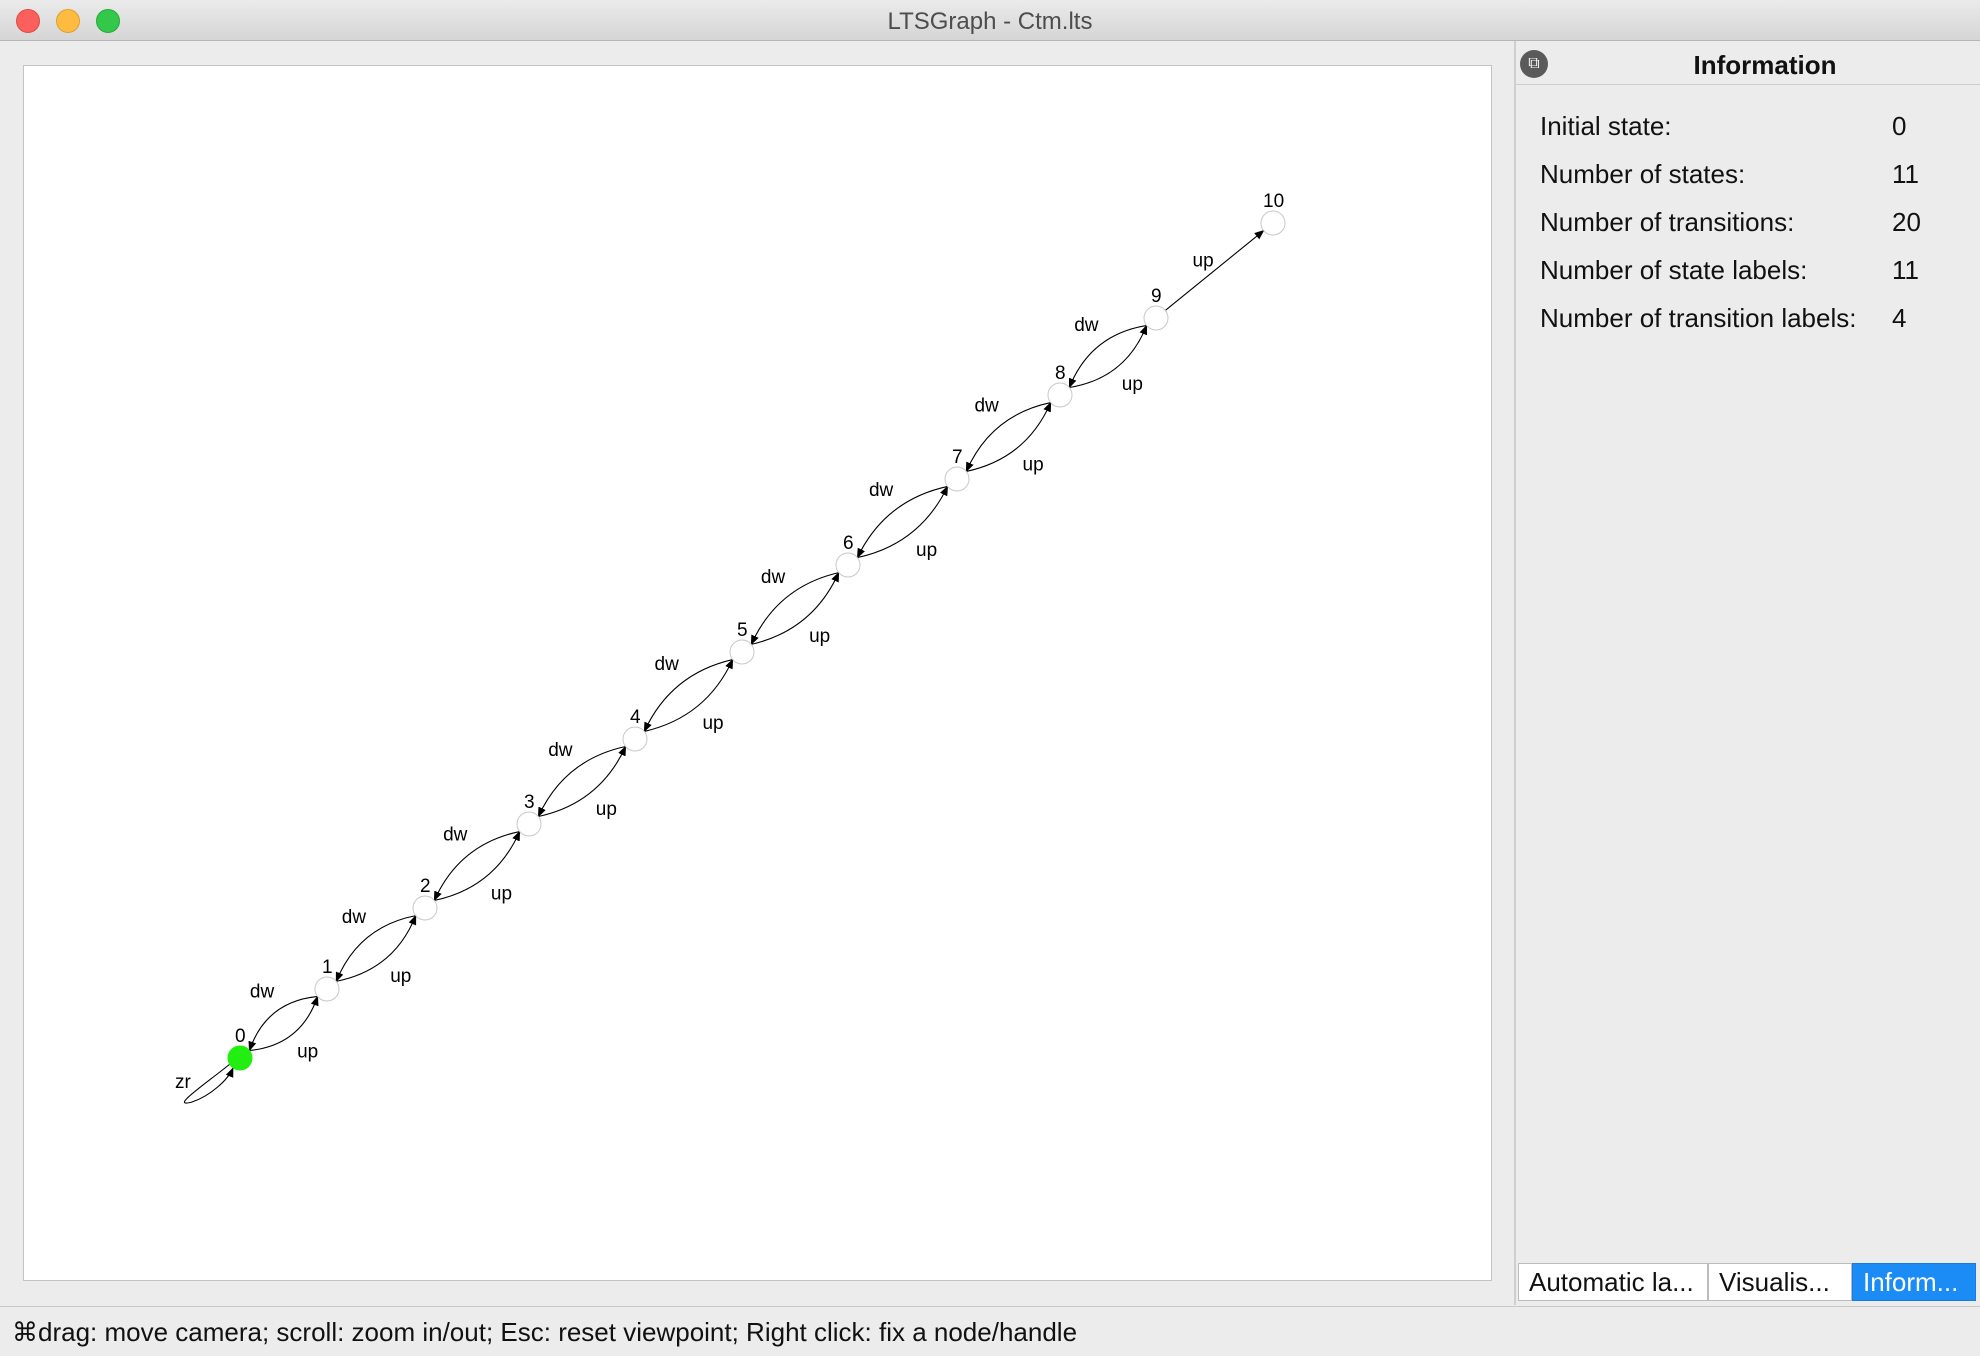  I want to click on info-row-number-of-states: Number of states: 11, so click(1750, 179).